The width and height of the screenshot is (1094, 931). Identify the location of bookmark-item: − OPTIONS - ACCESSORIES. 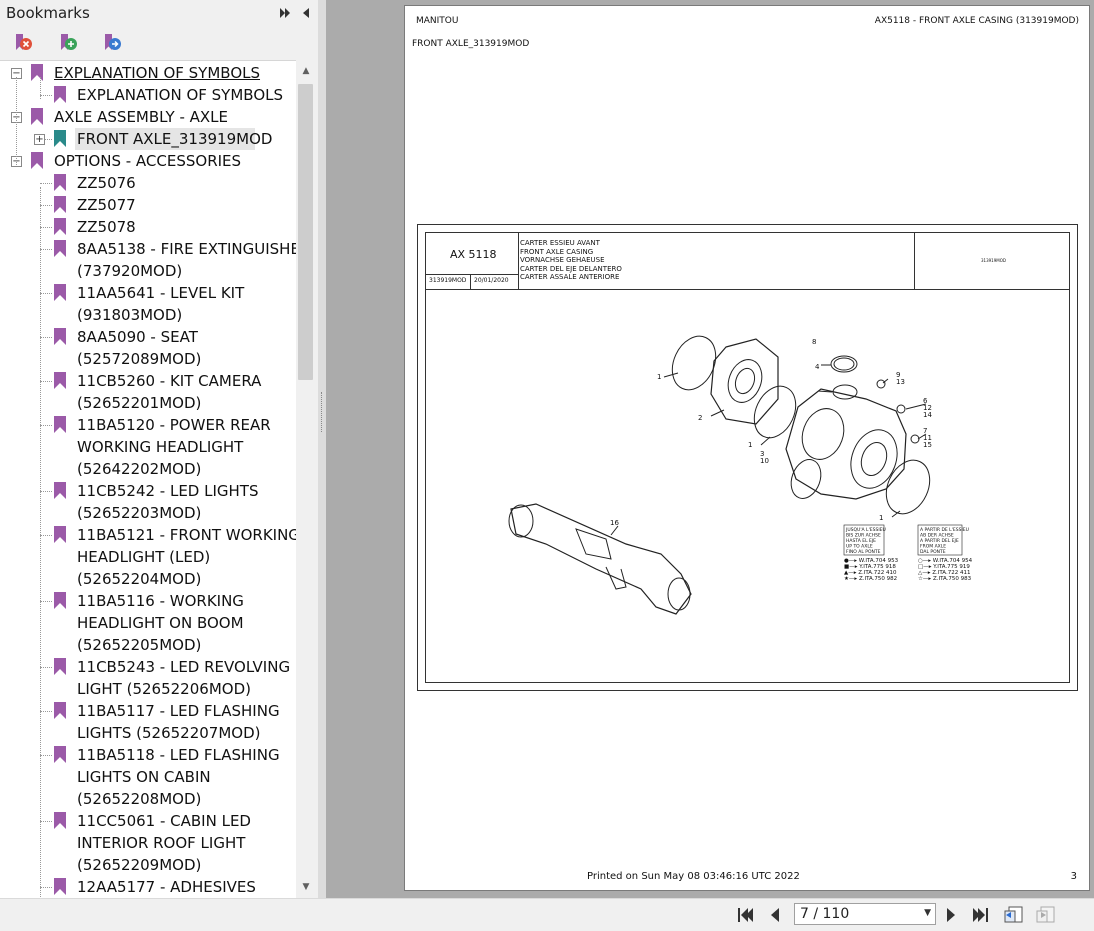
(148, 161).